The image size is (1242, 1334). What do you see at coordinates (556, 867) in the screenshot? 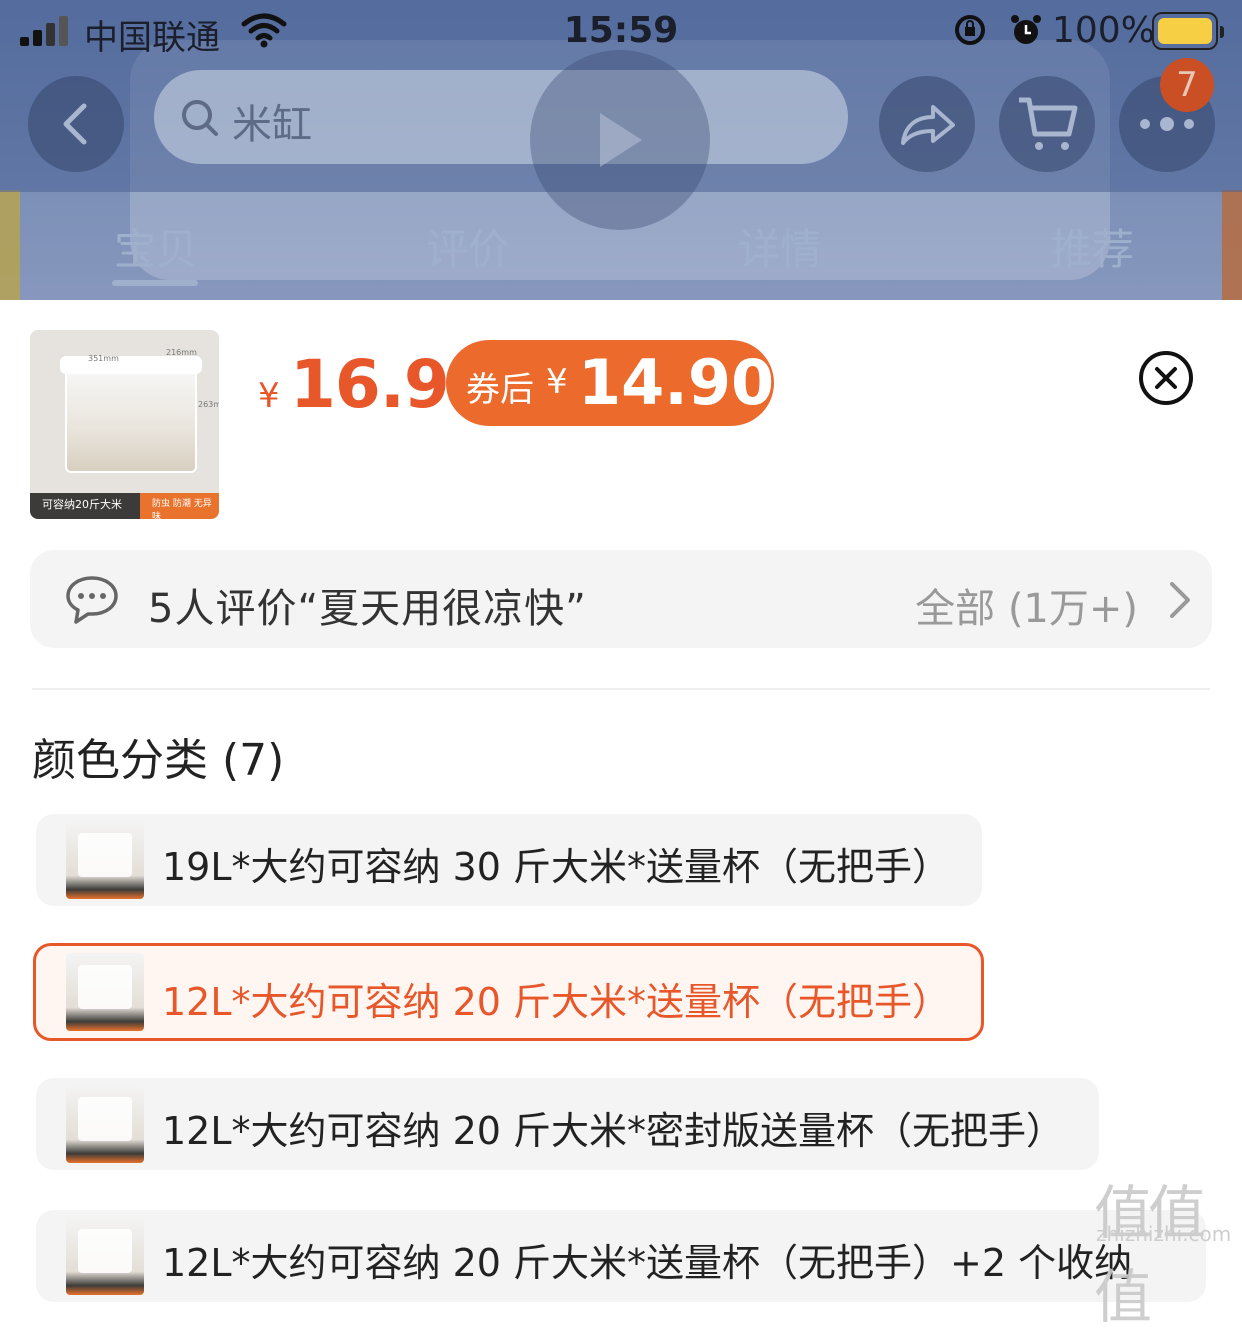
I see `option-label: 19L*大约可容纳 30 斤大米*送量杯（无把手）` at bounding box center [556, 867].